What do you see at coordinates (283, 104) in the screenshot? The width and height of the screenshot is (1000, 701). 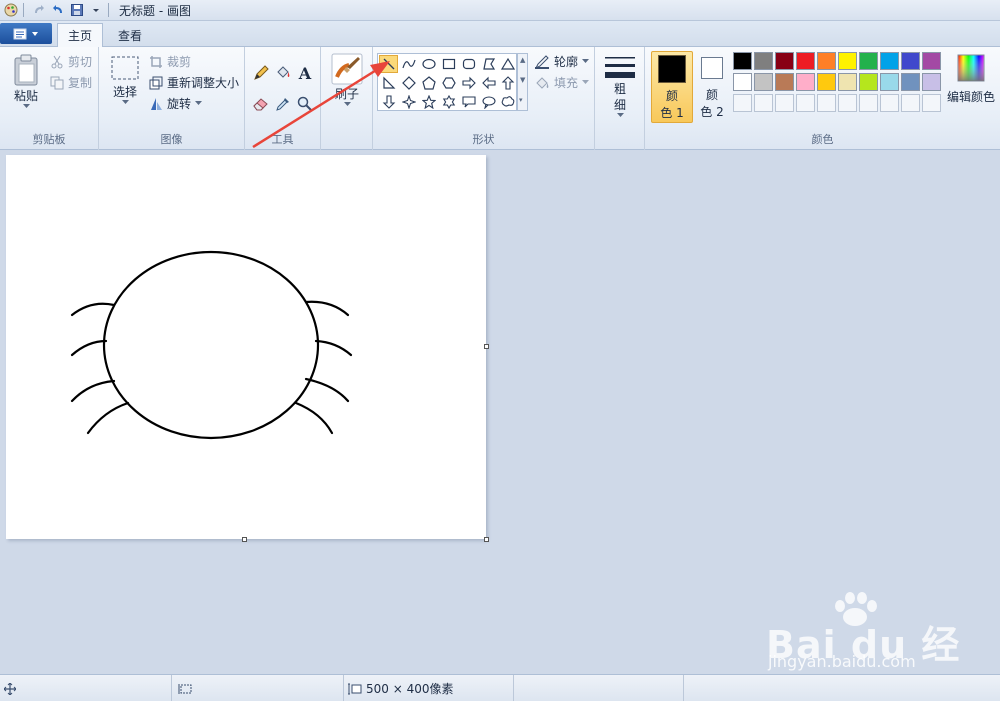 I see `color-picker-icon` at bounding box center [283, 104].